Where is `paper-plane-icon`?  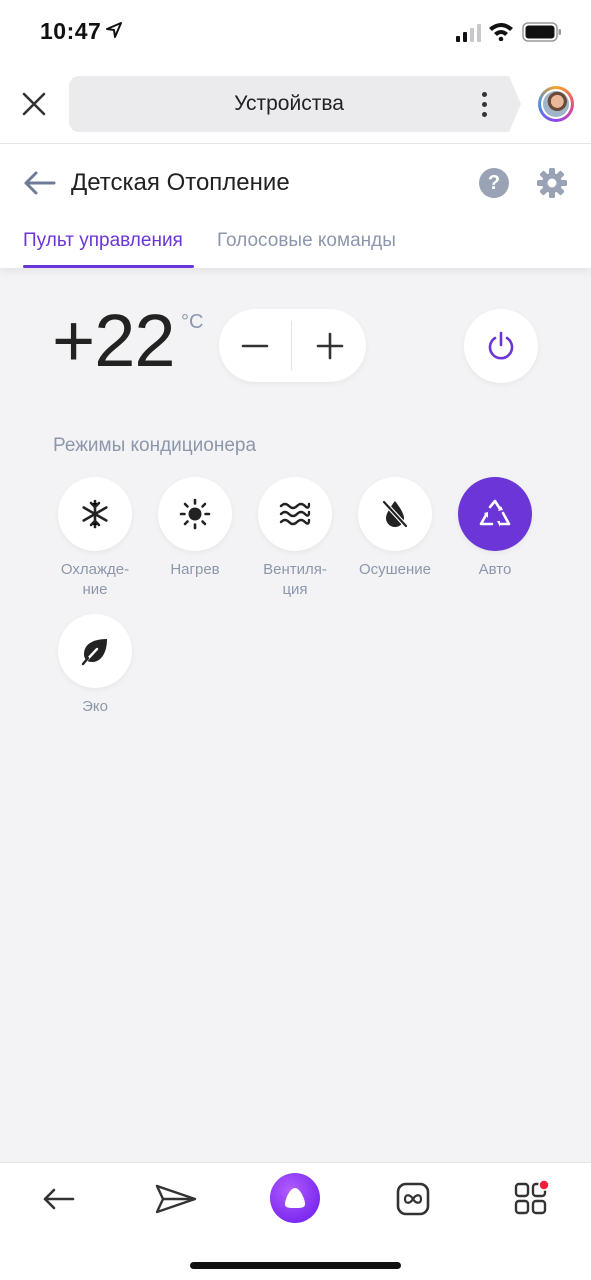 paper-plane-icon is located at coordinates (176, 1199).